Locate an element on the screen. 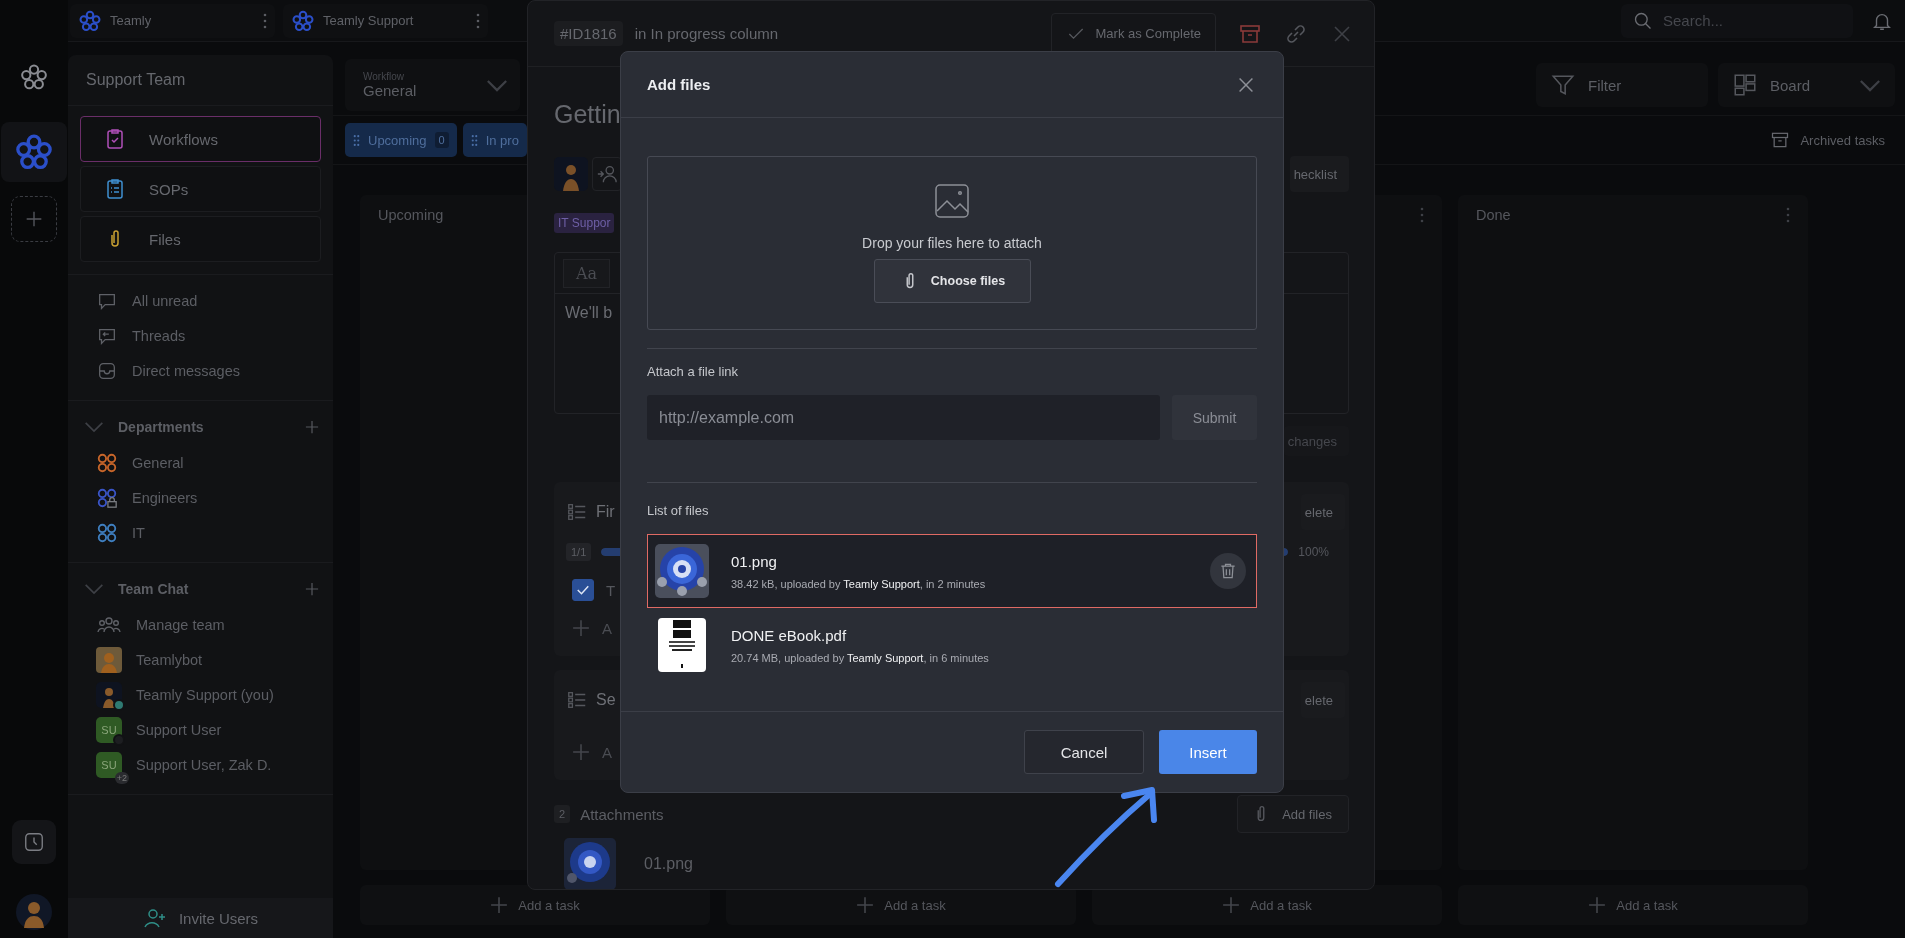  task-location: in In progress column is located at coordinates (706, 33).